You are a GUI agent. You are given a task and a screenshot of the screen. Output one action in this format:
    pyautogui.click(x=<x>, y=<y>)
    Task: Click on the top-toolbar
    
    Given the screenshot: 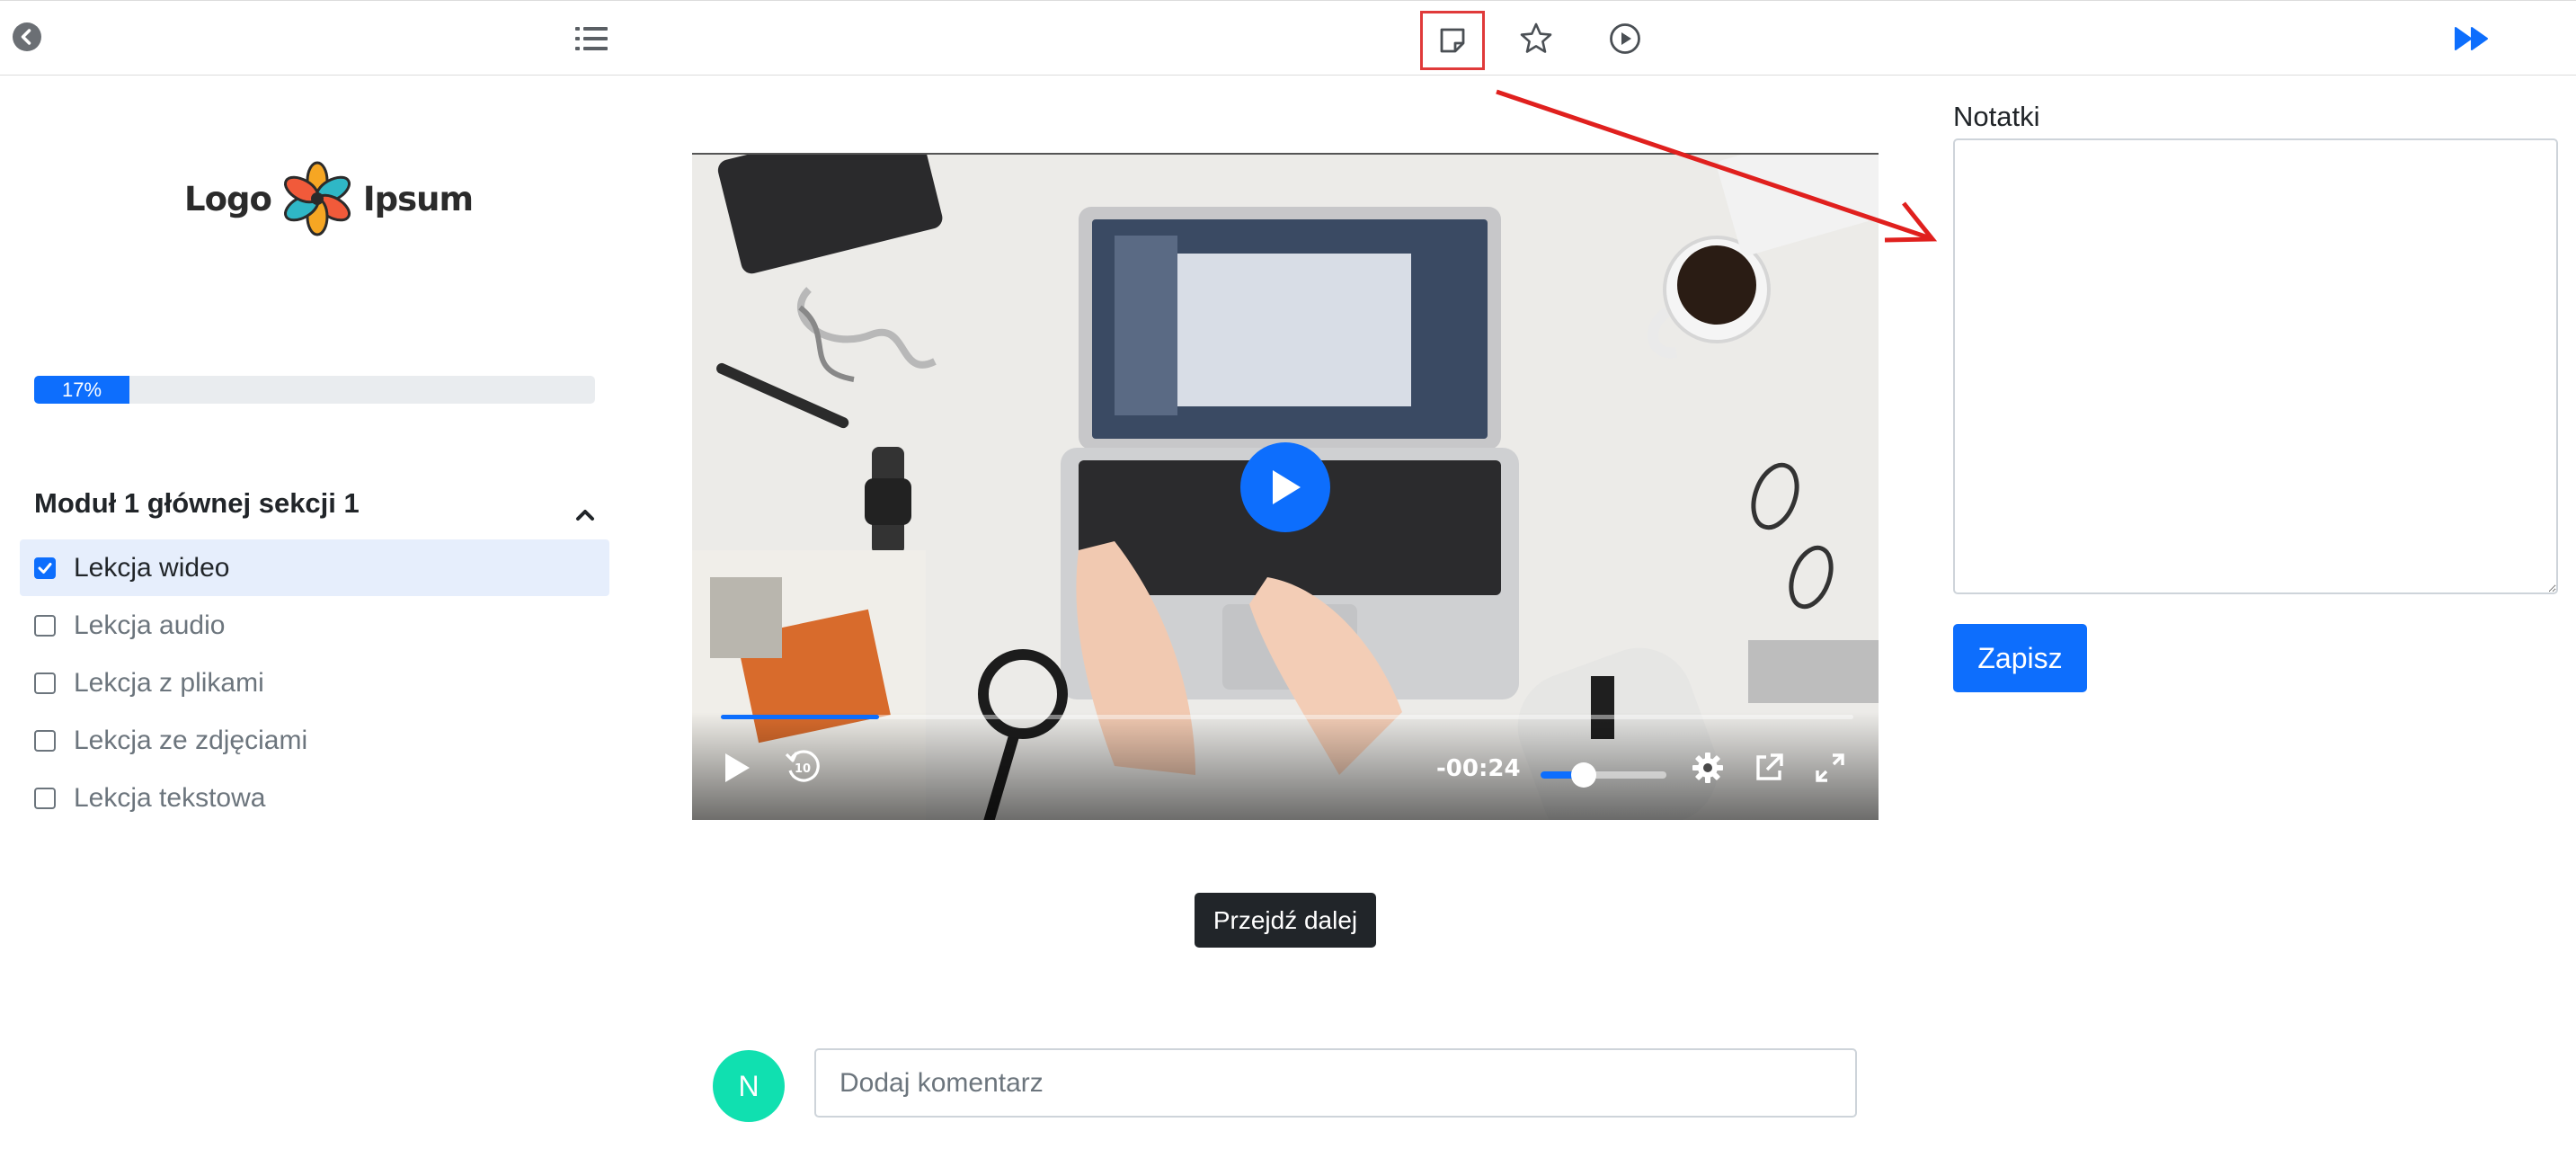 What is the action you would take?
    pyautogui.click(x=1288, y=38)
    